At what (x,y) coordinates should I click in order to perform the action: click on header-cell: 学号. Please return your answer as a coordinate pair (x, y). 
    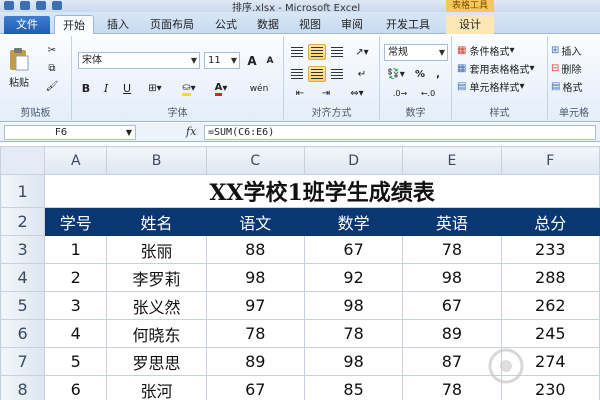
    Looking at the image, I should click on (76, 221).